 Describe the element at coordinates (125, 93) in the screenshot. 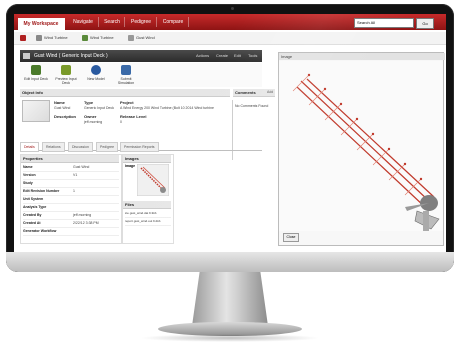

I see `object-info-heading: Object Info` at that location.